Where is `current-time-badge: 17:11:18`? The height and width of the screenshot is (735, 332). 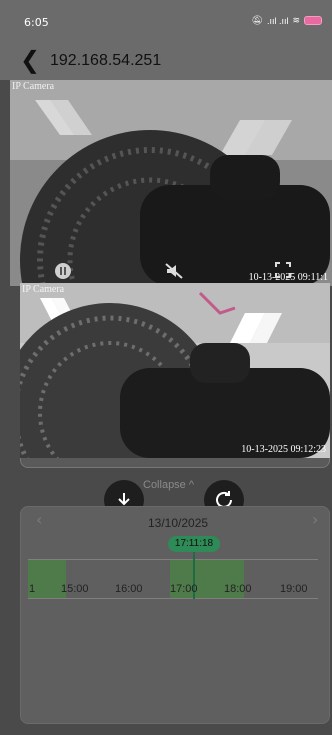
current-time-badge: 17:11:18 is located at coordinates (194, 544).